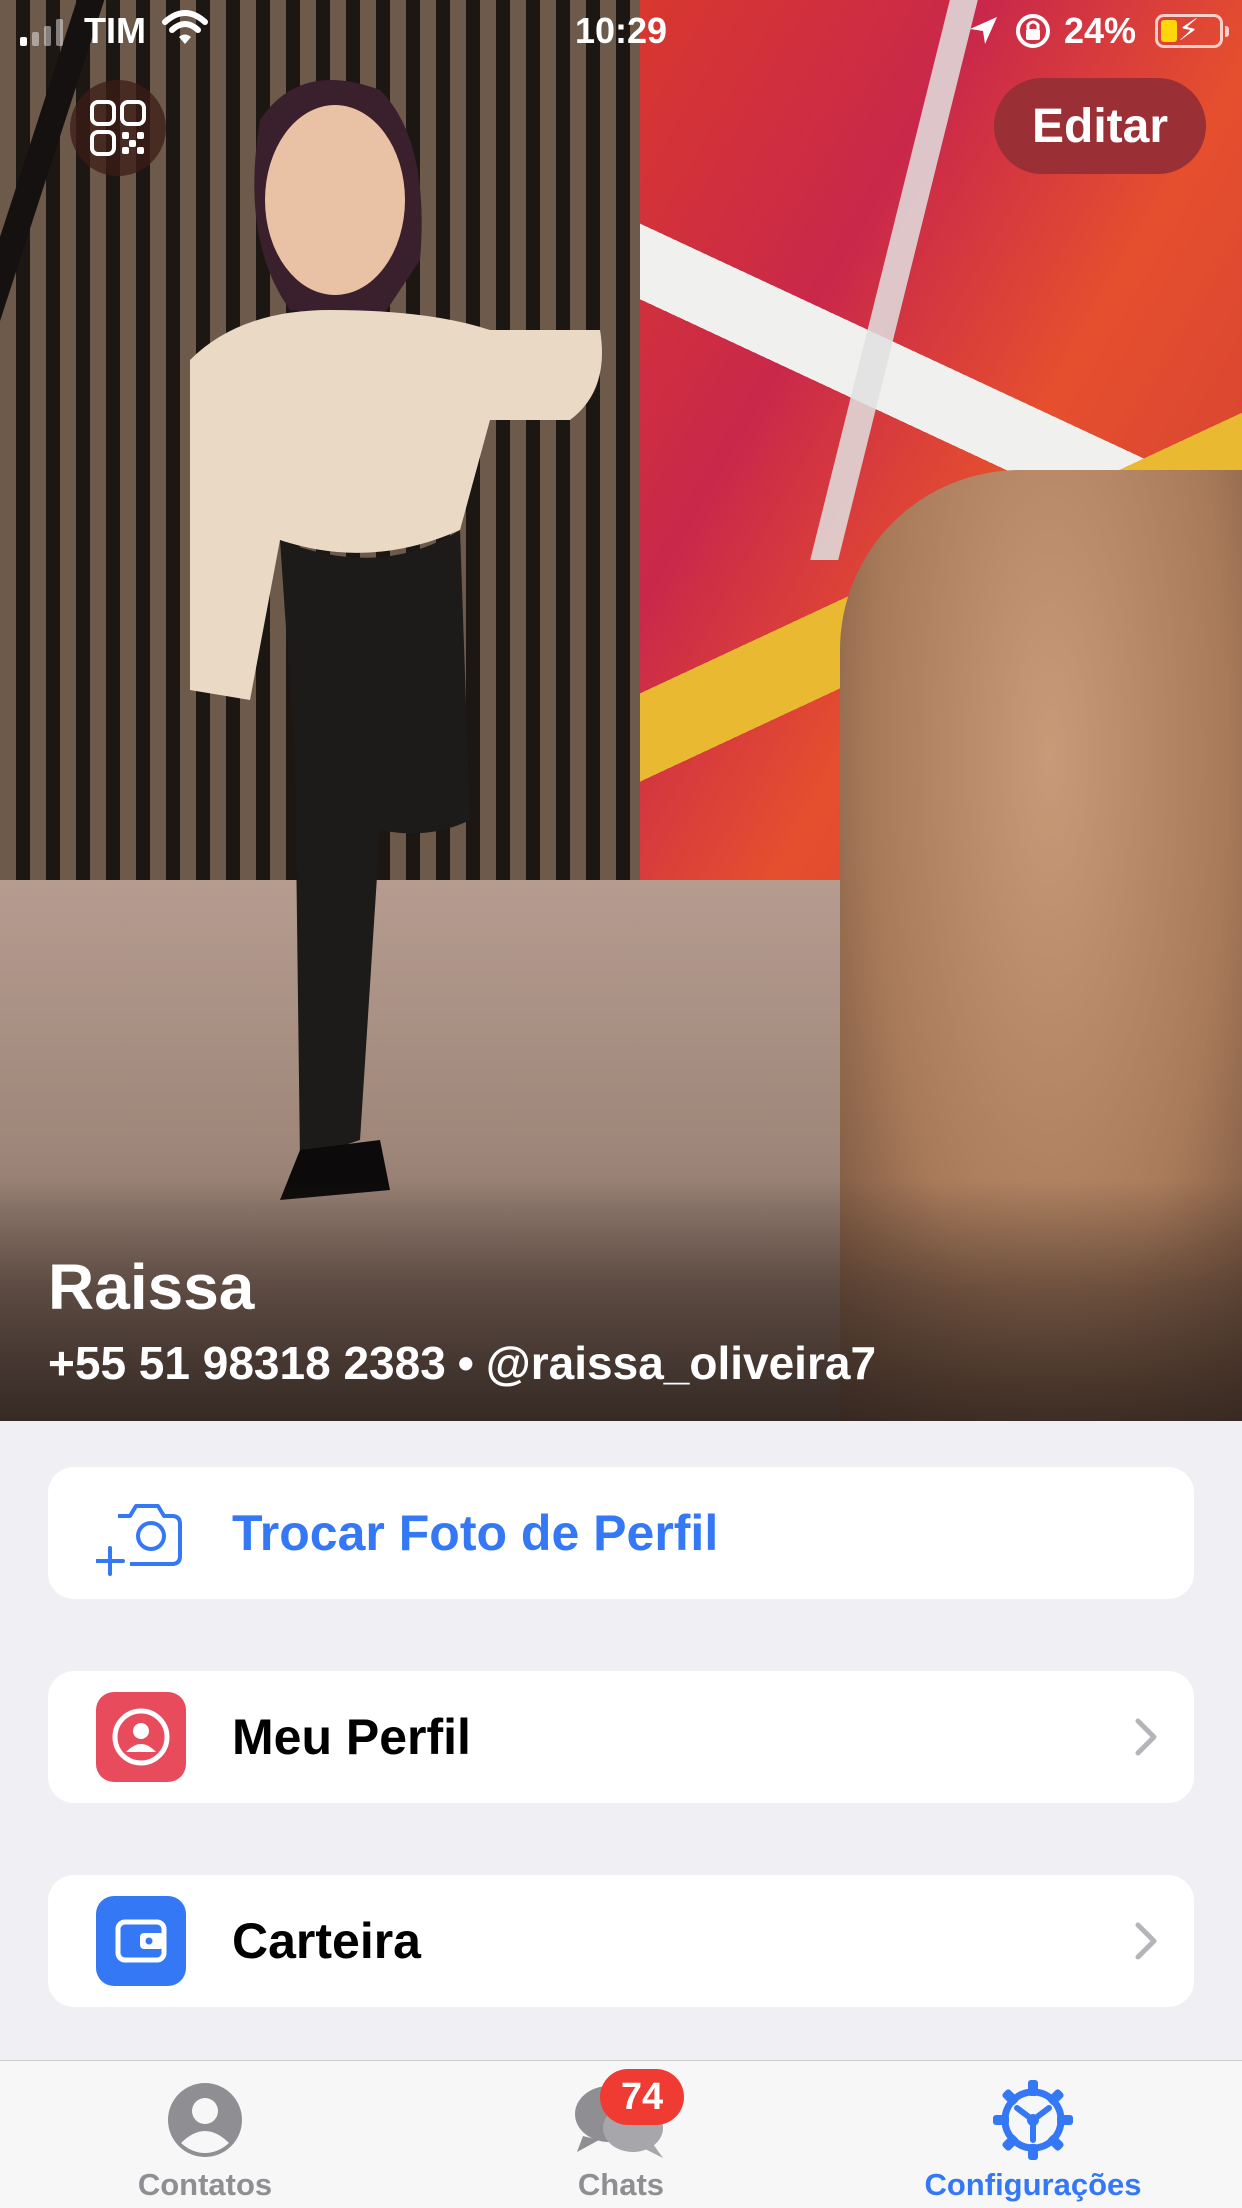  Describe the element at coordinates (141, 1941) in the screenshot. I see `wallet-icon` at that location.